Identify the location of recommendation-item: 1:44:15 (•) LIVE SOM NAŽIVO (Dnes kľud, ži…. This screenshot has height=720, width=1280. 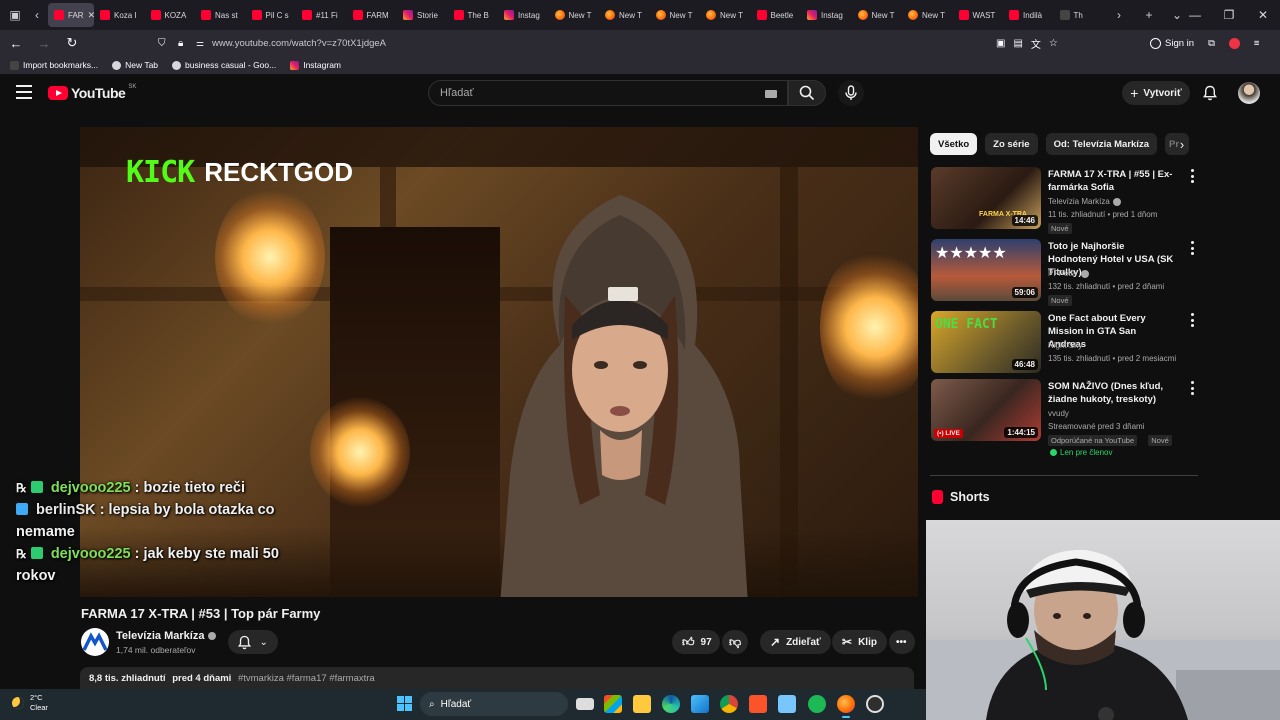
(1065, 418).